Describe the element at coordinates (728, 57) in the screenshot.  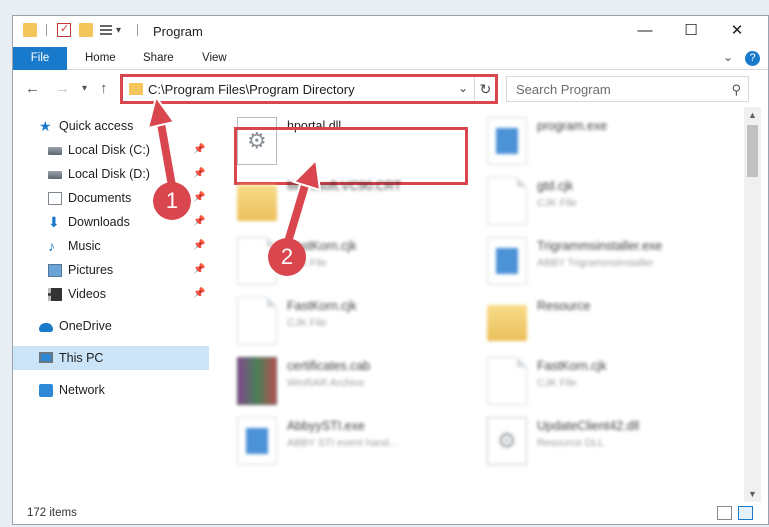
I see `expand-ribbon-icon: ⌄` at that location.